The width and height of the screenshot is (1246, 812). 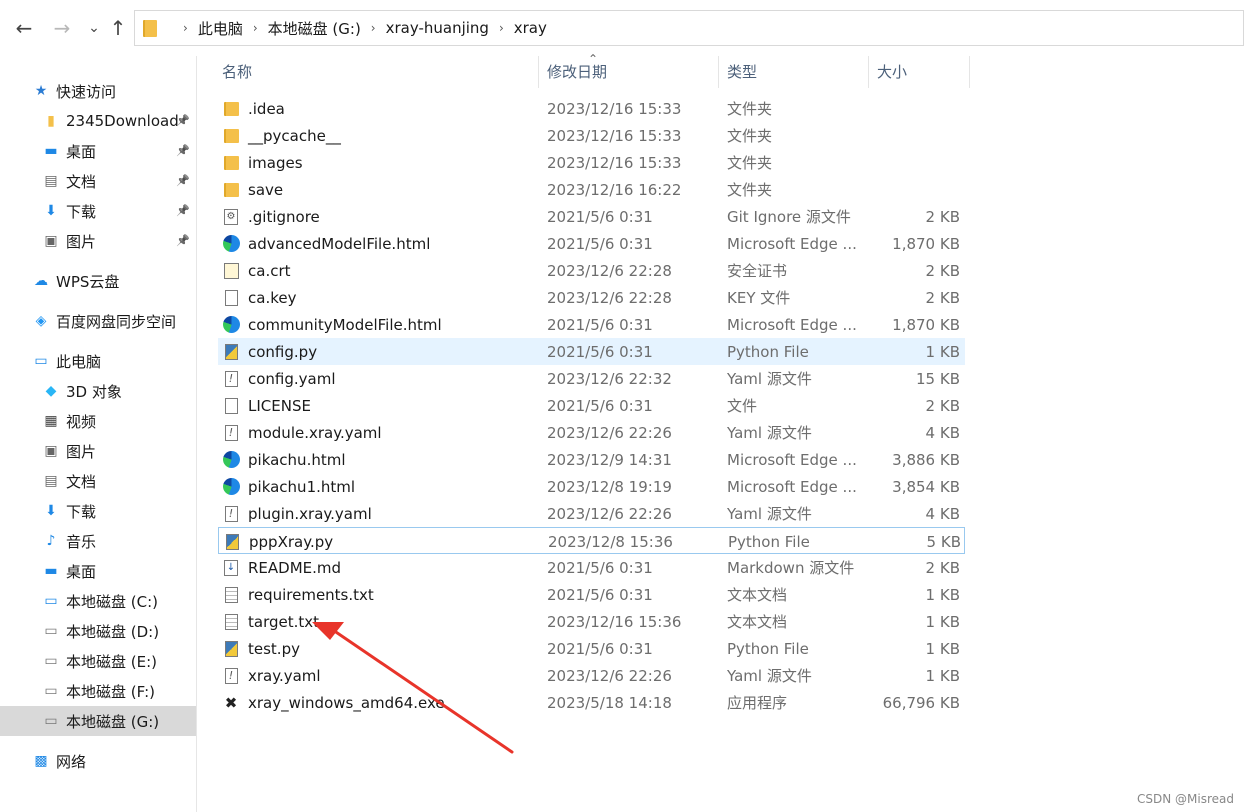 I want to click on annotation-arrow, so click(x=413, y=688).